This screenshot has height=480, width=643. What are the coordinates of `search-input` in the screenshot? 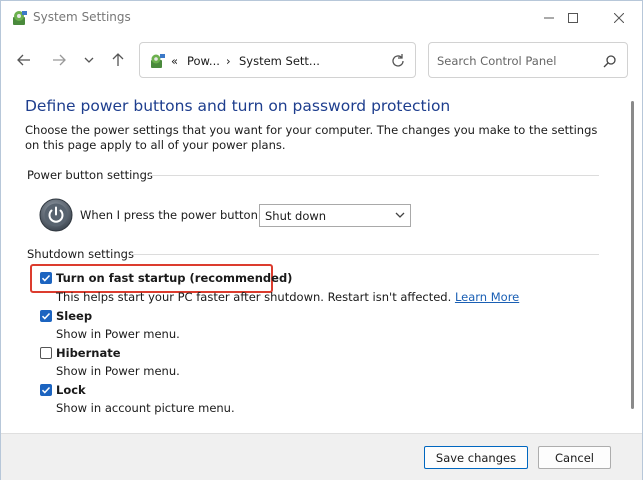 It's located at (517, 61).